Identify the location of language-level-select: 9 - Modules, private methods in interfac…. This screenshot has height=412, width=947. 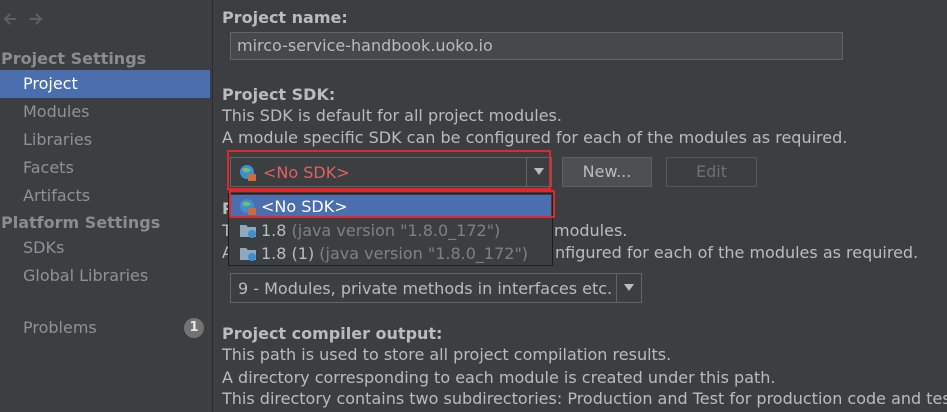
(436, 288).